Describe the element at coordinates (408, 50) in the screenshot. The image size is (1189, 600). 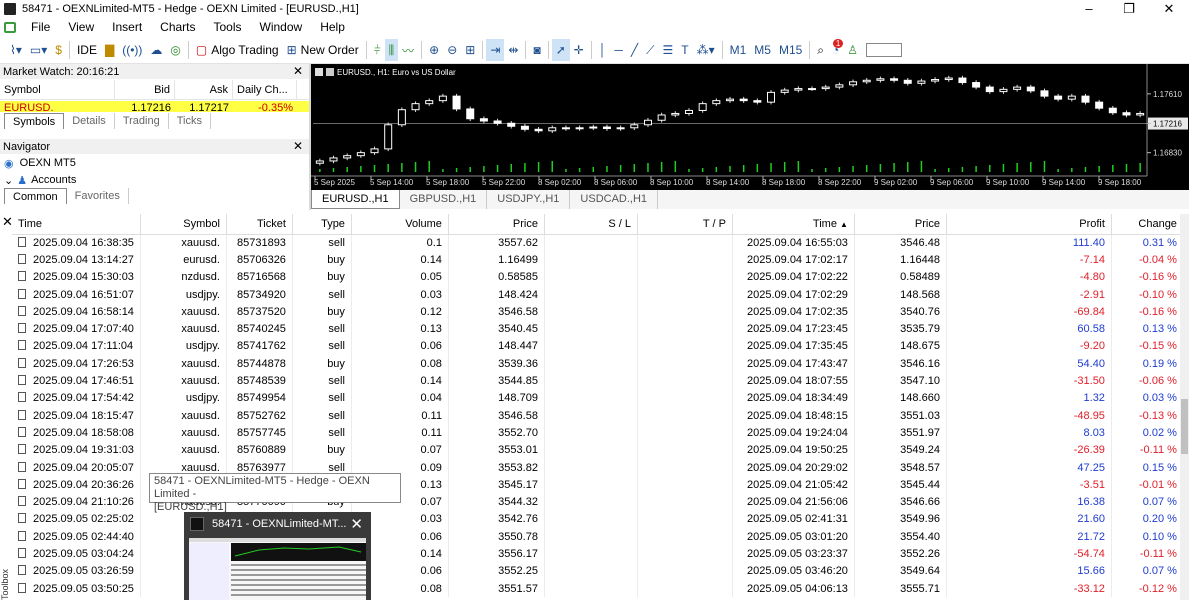
I see `line-chart-icon: 〰` at that location.